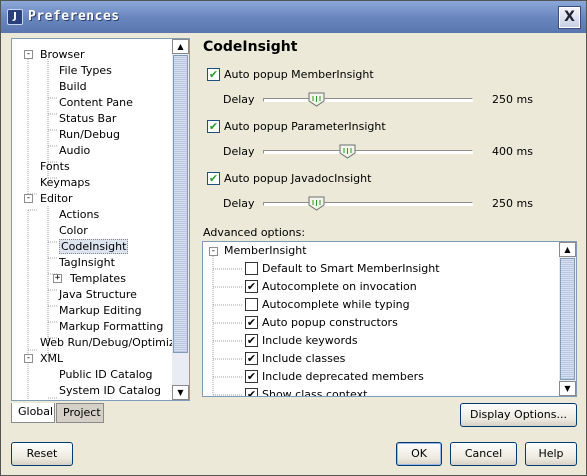 This screenshot has height=476, width=587. Describe the element at coordinates (293, 17) in the screenshot. I see `title-bar: J Preferences X` at that location.